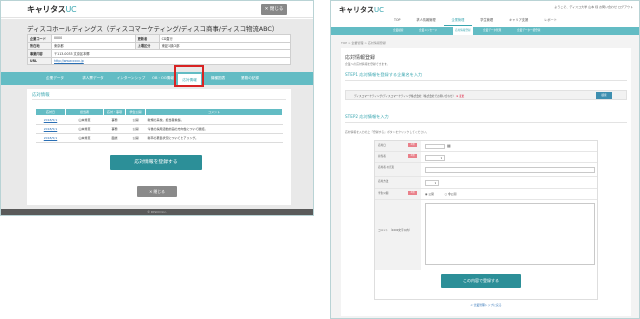 This screenshot has height=319, width=640. Describe the element at coordinates (159, 138) in the screenshot. I see `table-row: 2018/5/1 山本秀恵 面談 公開 新卒の募集状況についてヒアリング。` at that location.